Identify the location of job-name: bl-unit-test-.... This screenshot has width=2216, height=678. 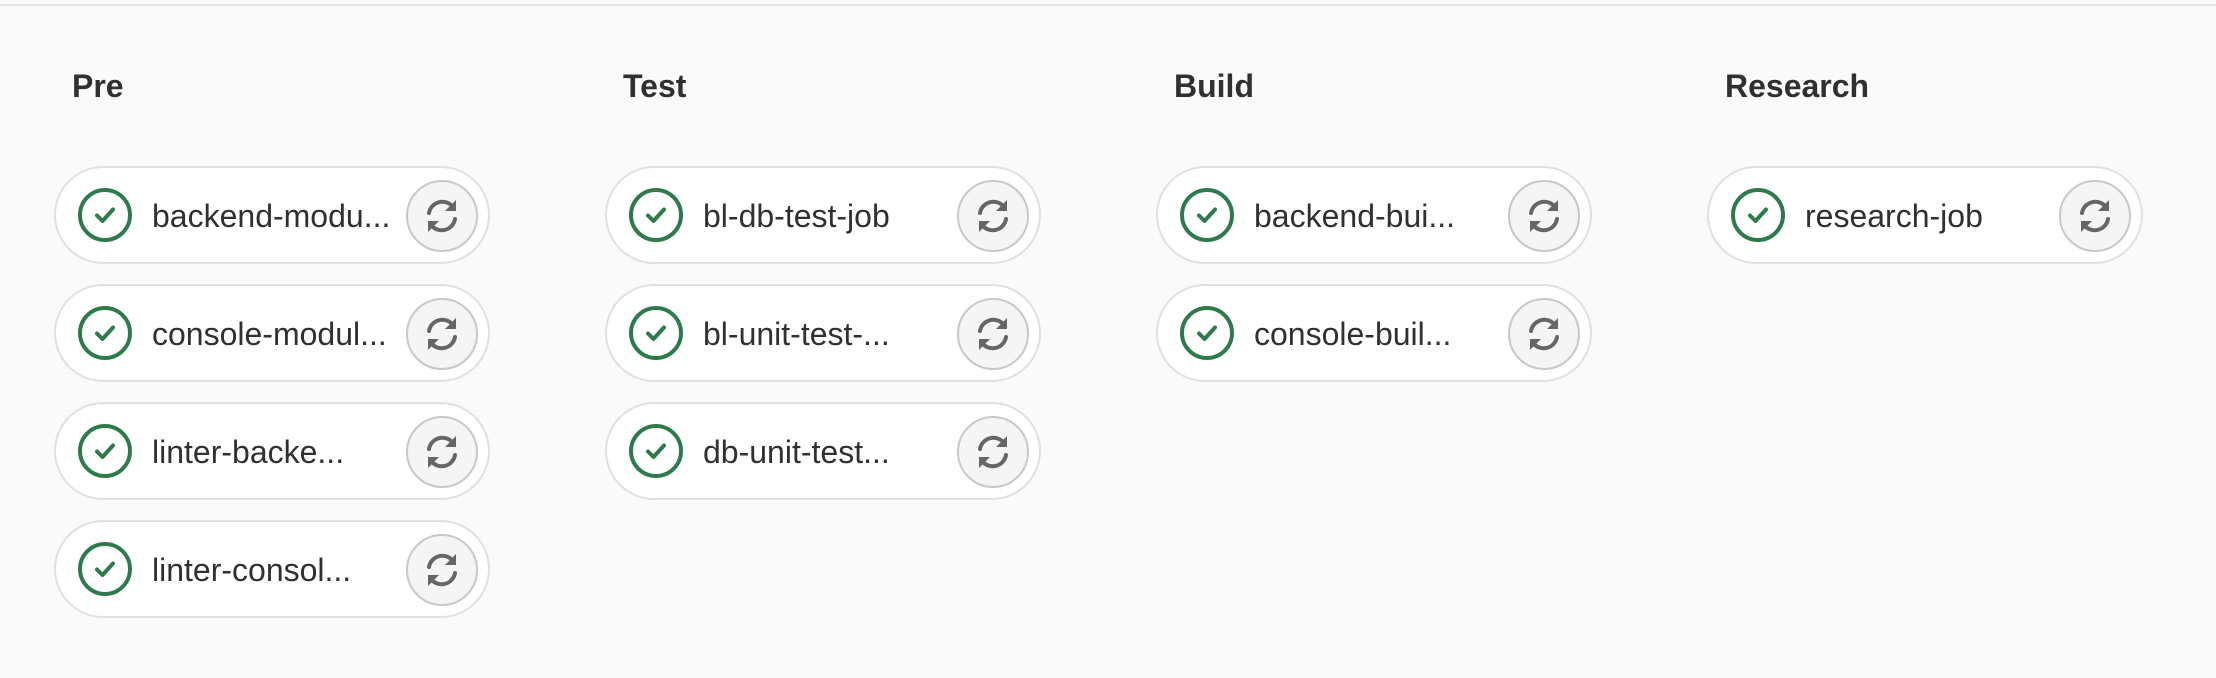
(796, 334).